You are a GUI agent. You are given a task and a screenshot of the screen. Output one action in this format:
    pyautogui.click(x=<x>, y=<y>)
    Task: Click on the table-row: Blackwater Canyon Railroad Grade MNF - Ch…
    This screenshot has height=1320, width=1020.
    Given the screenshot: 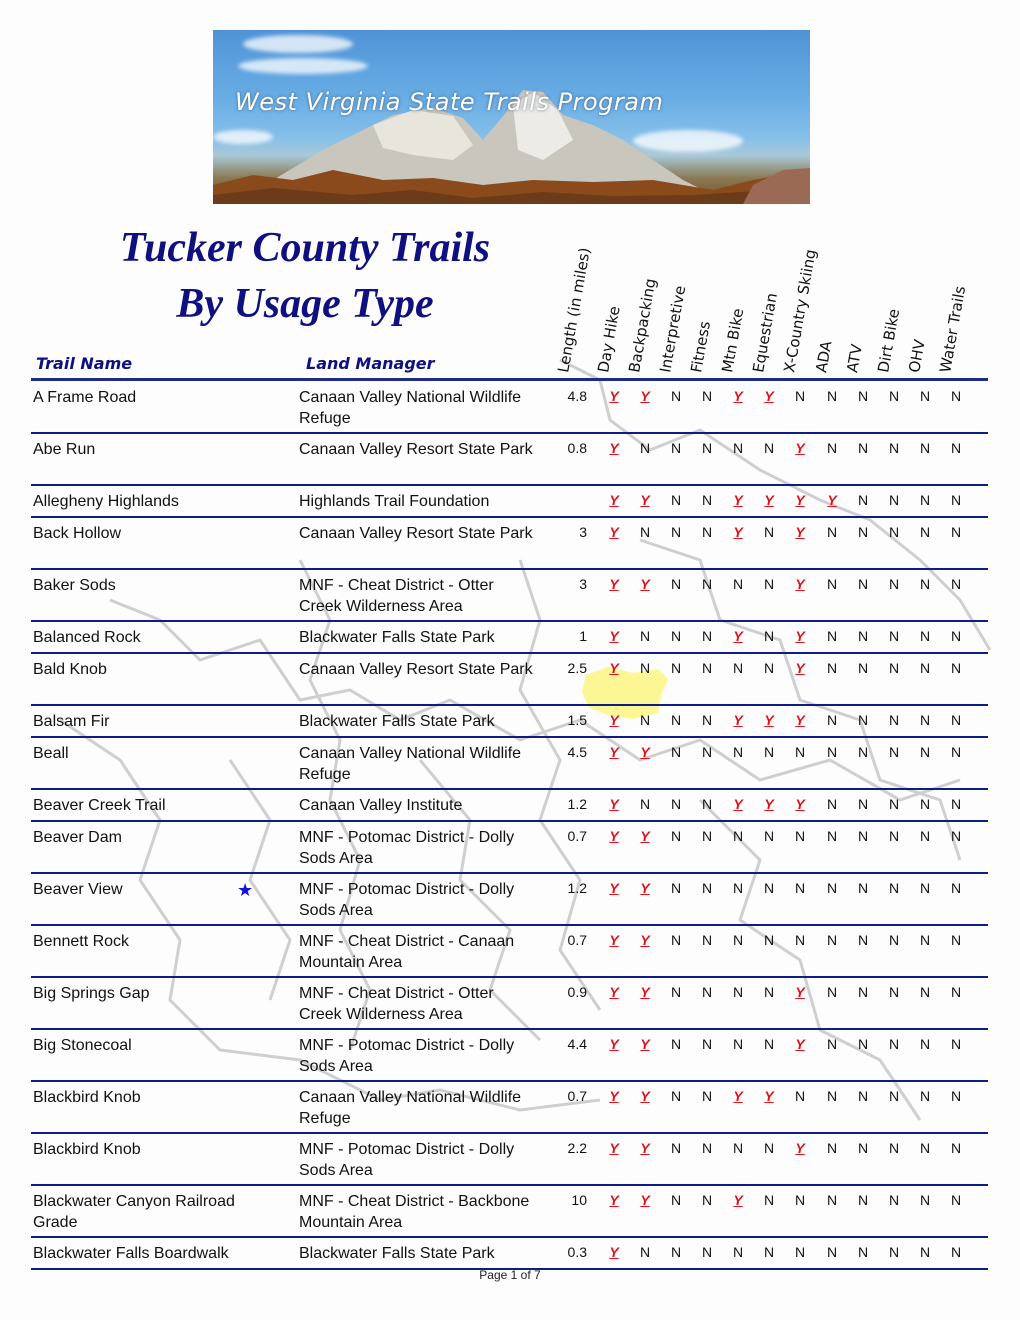 What is the action you would take?
    pyautogui.click(x=509, y=1210)
    